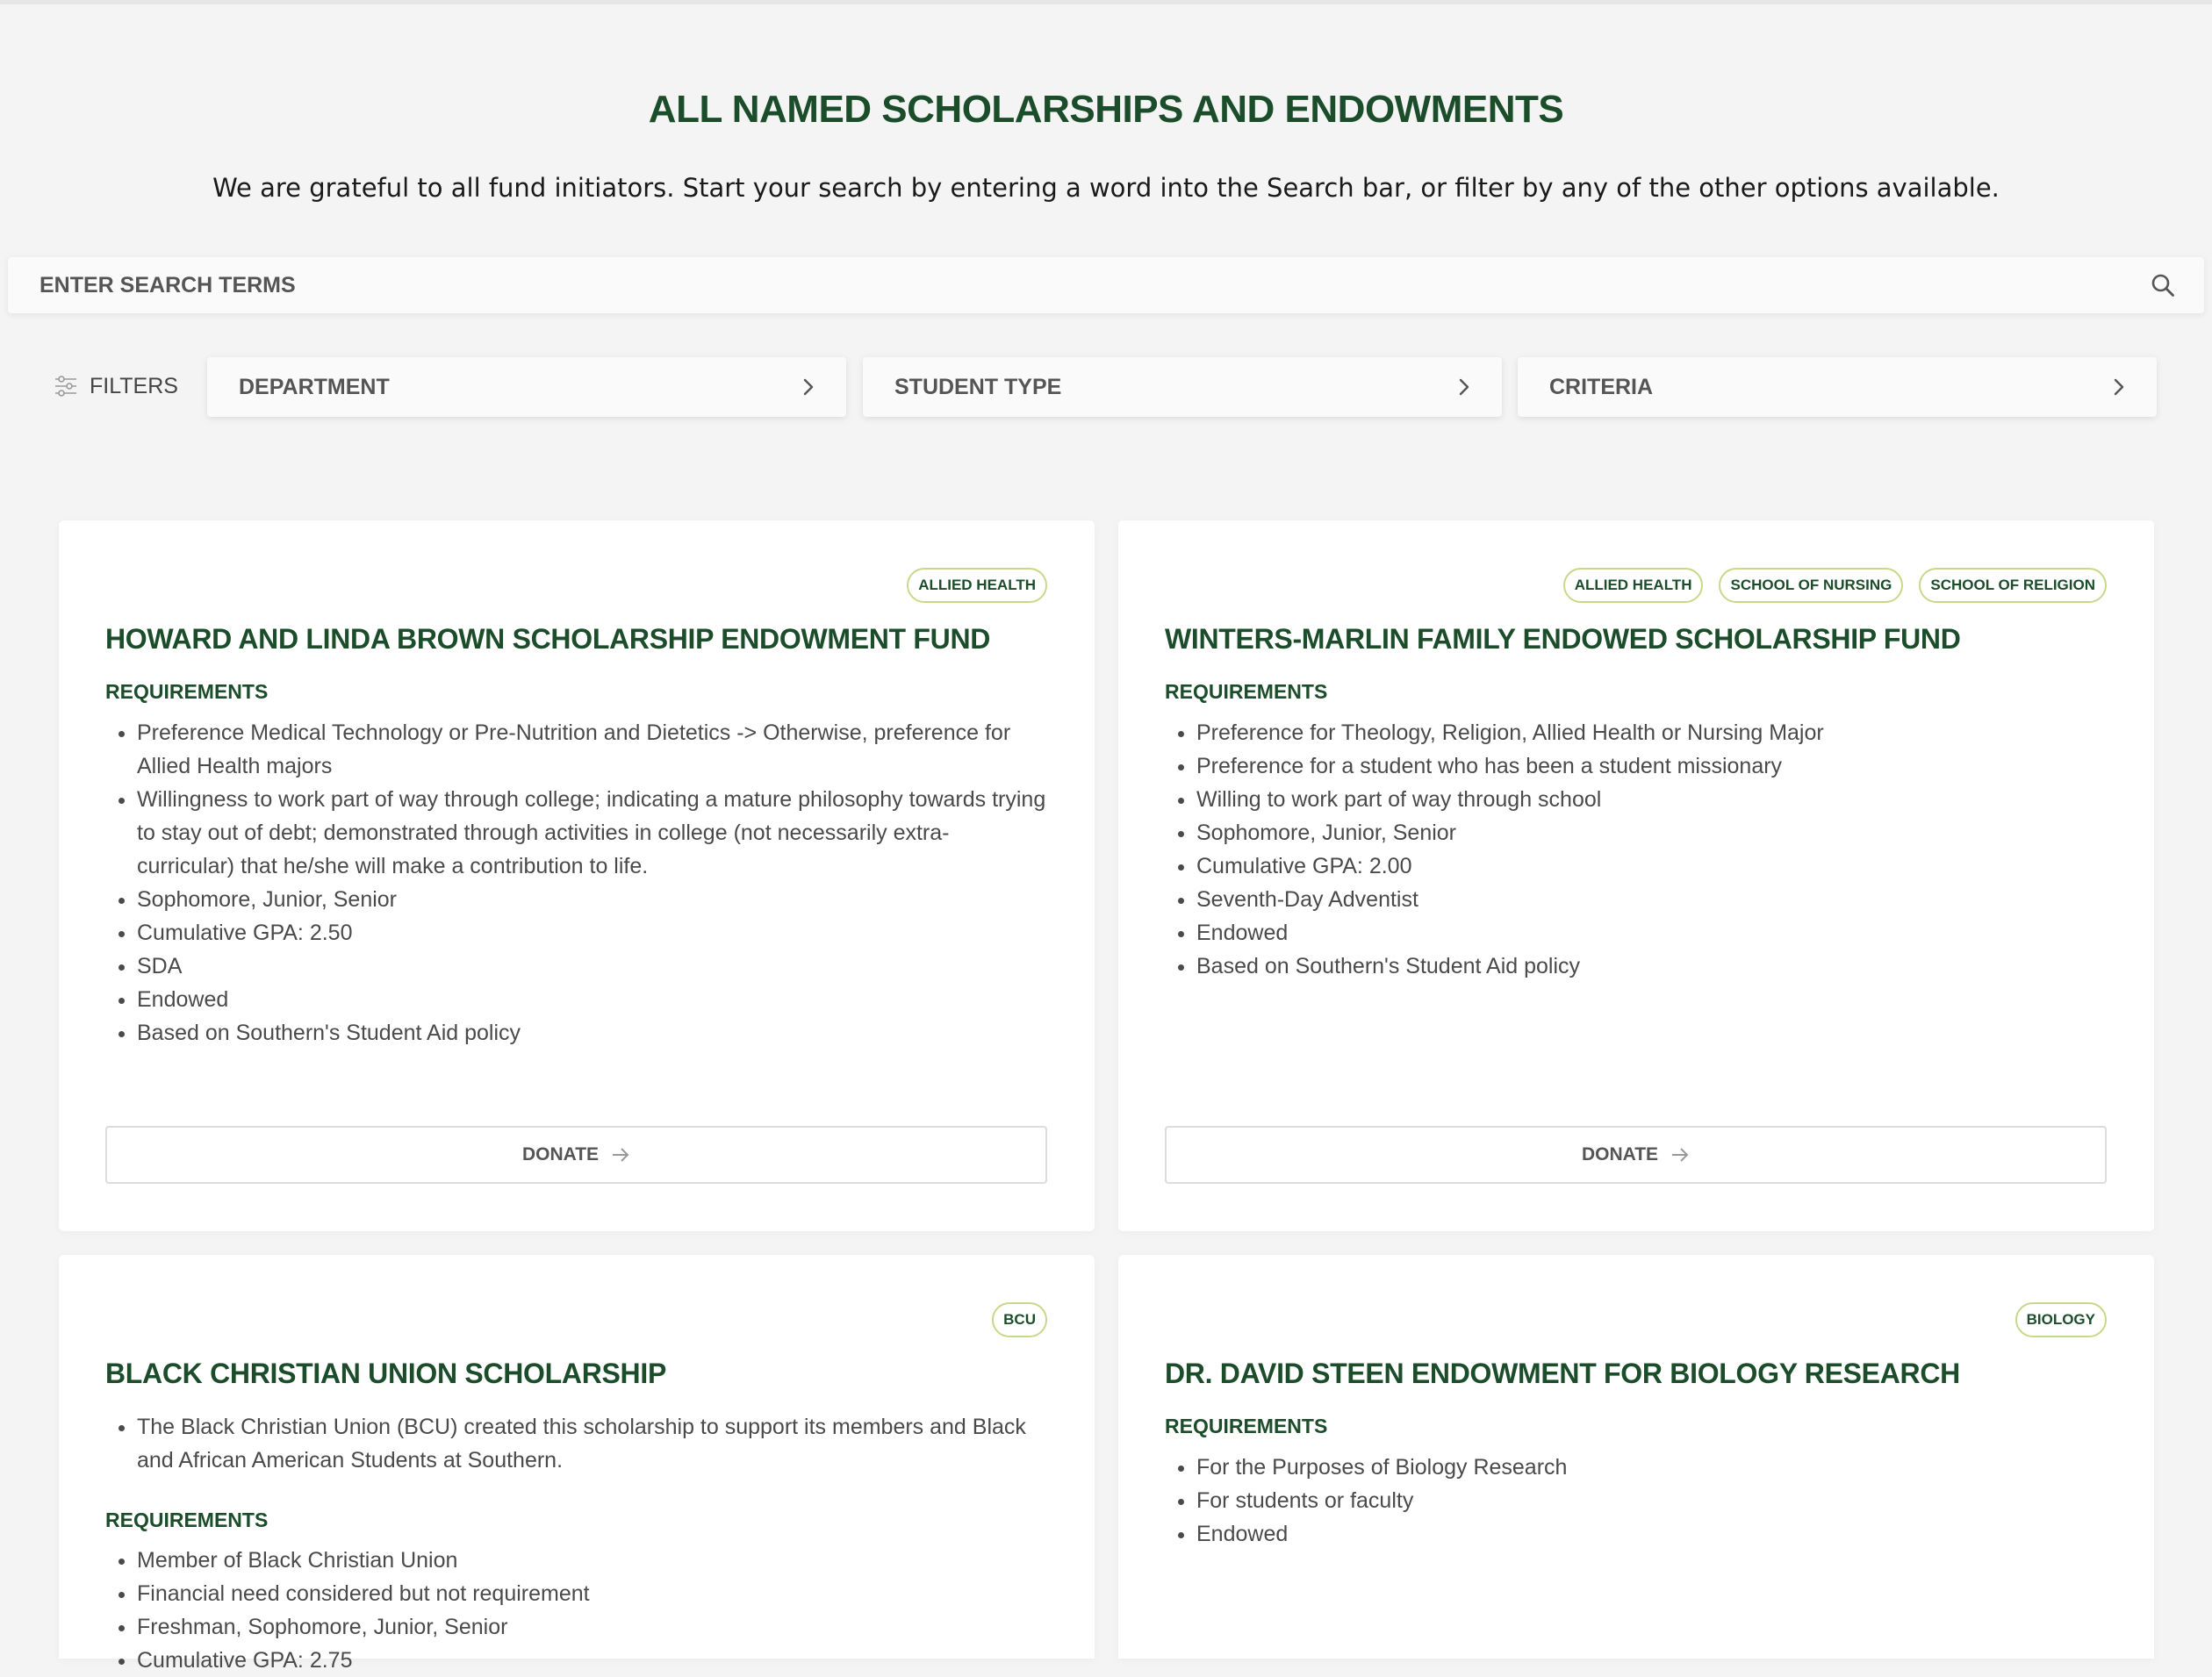 The image size is (2212, 1677). I want to click on scholarship-title: BLACK CHRISTIAN UNION SCHOLARSHIP, so click(385, 1373).